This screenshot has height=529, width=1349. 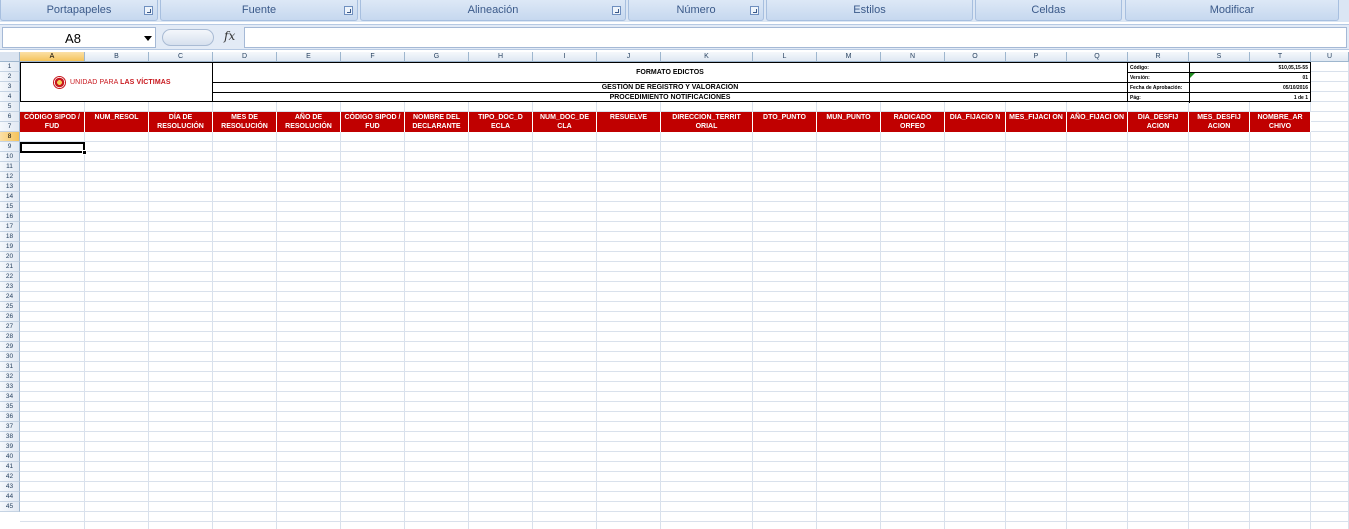 I want to click on column-header-m: M, so click(x=849, y=57).